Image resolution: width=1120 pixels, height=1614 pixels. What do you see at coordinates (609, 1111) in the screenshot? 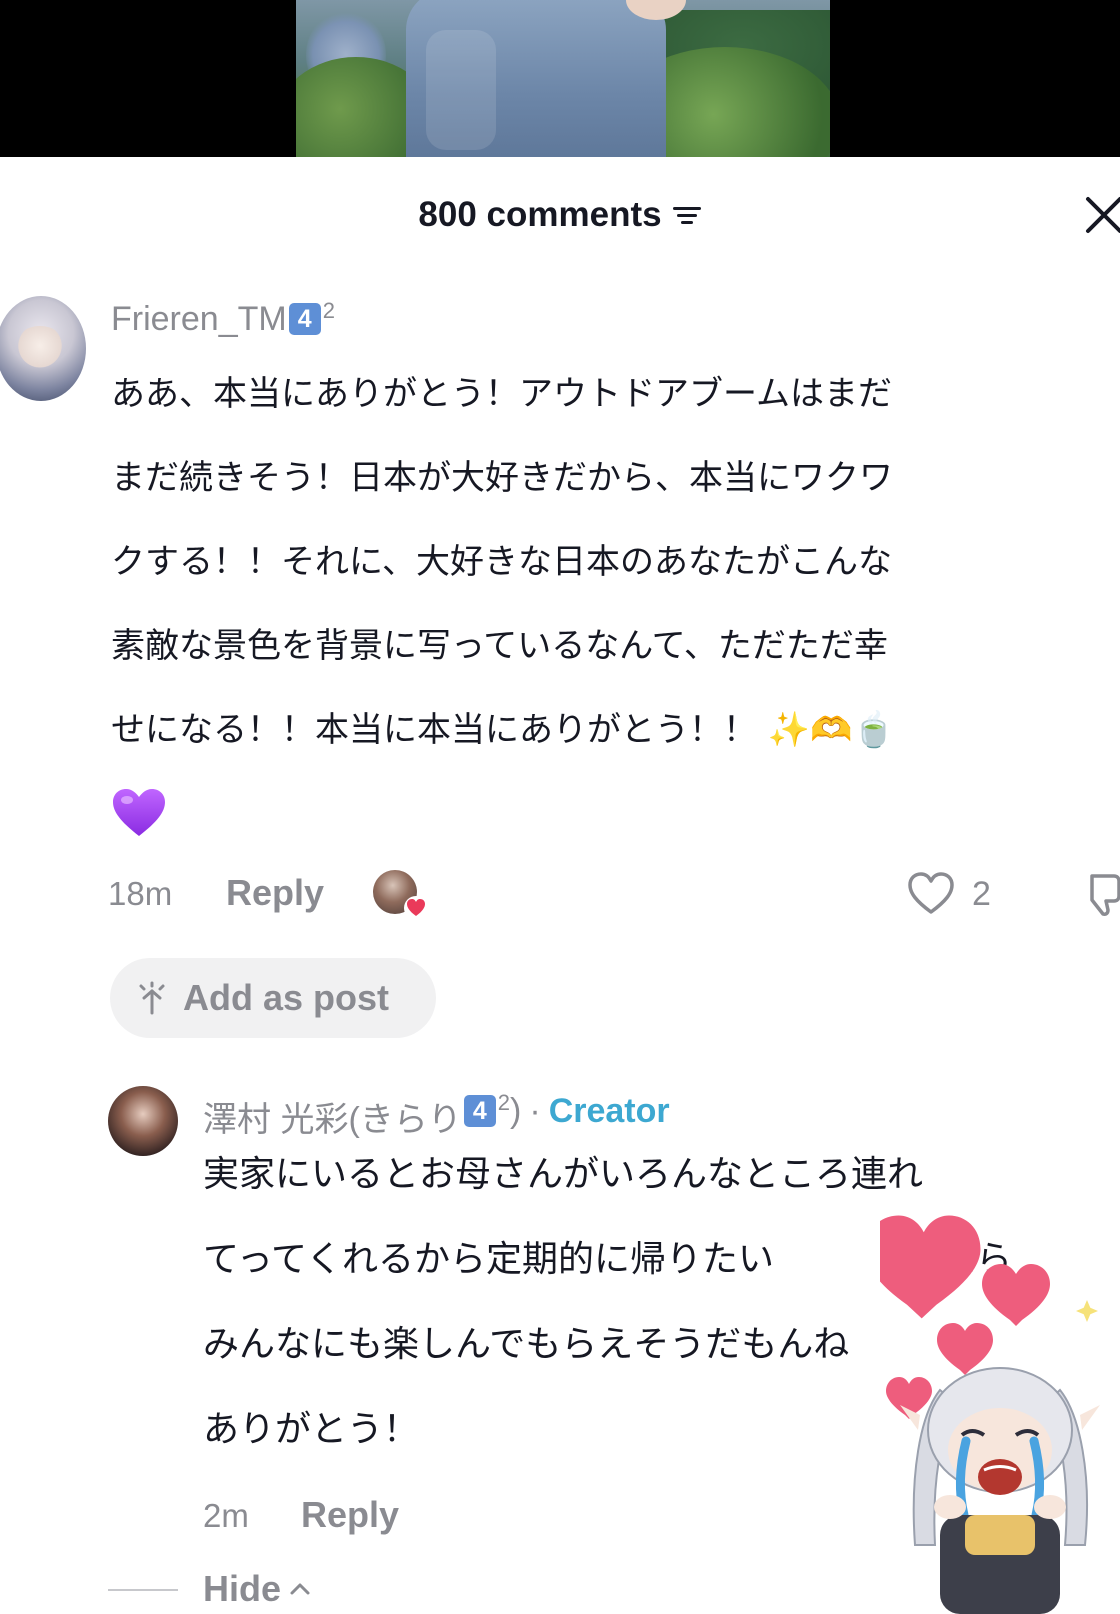
I see `creator-tag: Creator` at bounding box center [609, 1111].